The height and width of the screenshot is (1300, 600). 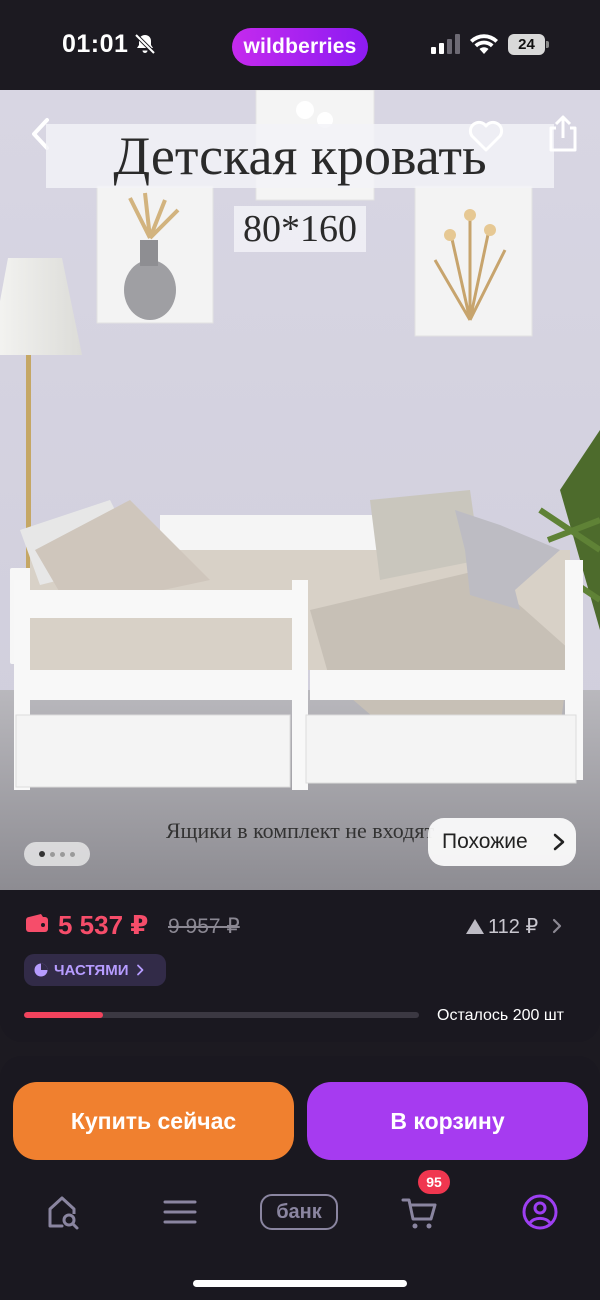 What do you see at coordinates (91, 970) in the screenshot?
I see `installments-label: ЧАСТЯМИ` at bounding box center [91, 970].